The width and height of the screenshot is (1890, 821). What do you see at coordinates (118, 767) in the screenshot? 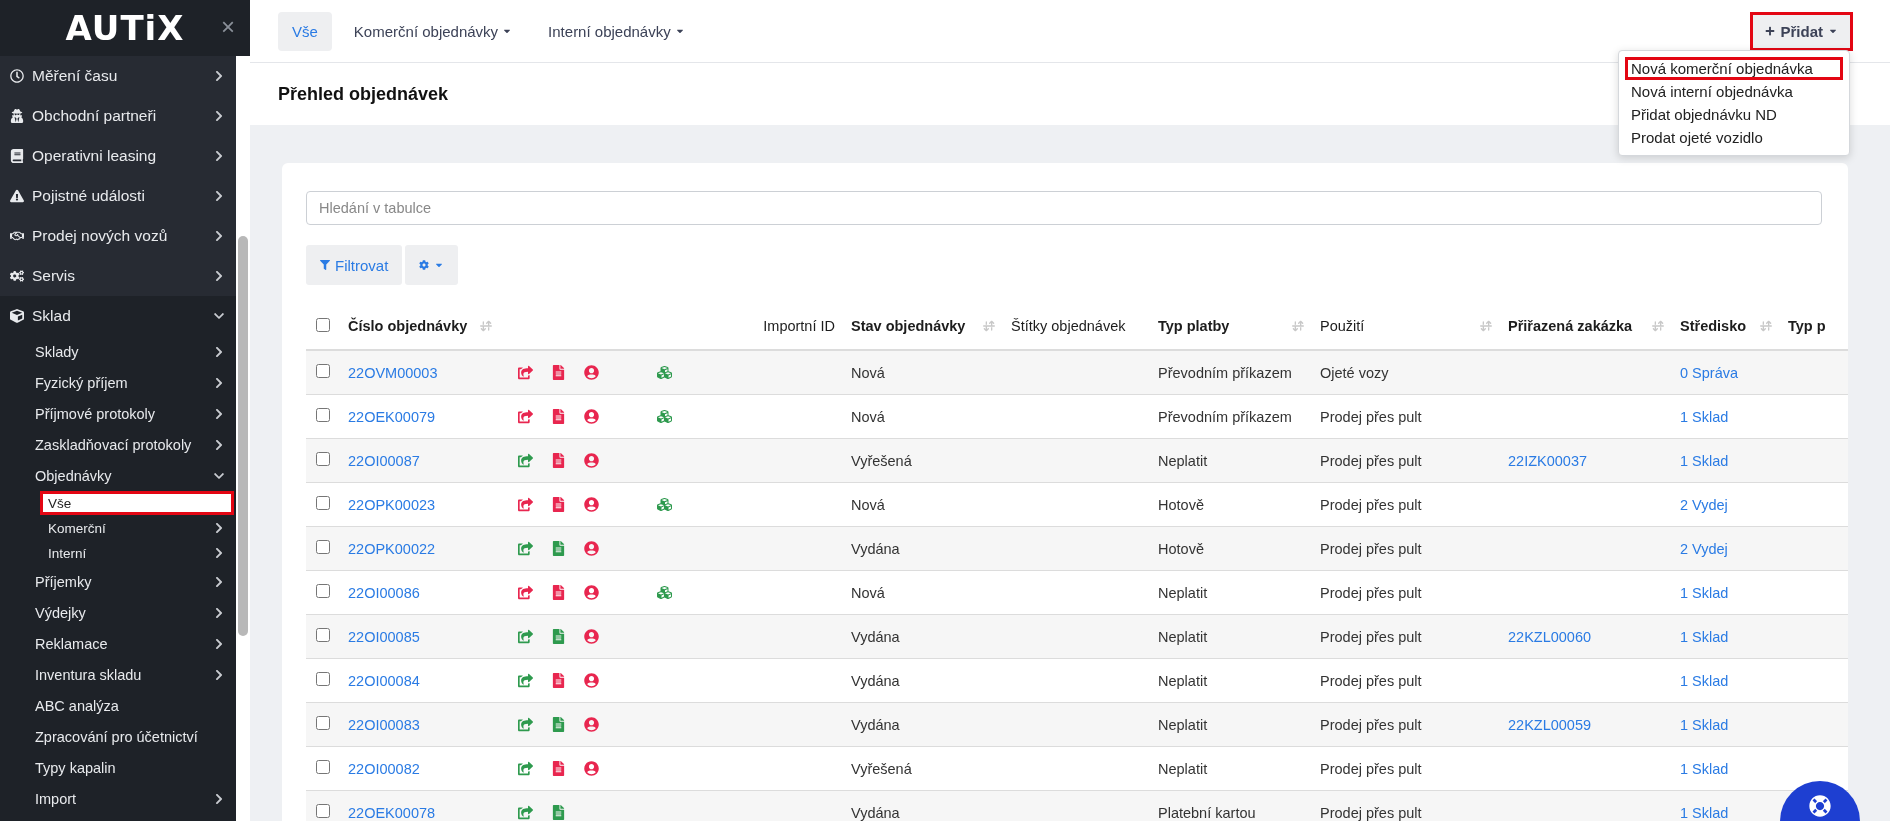
I see `sidebar-item: Typy kapalin` at bounding box center [118, 767].